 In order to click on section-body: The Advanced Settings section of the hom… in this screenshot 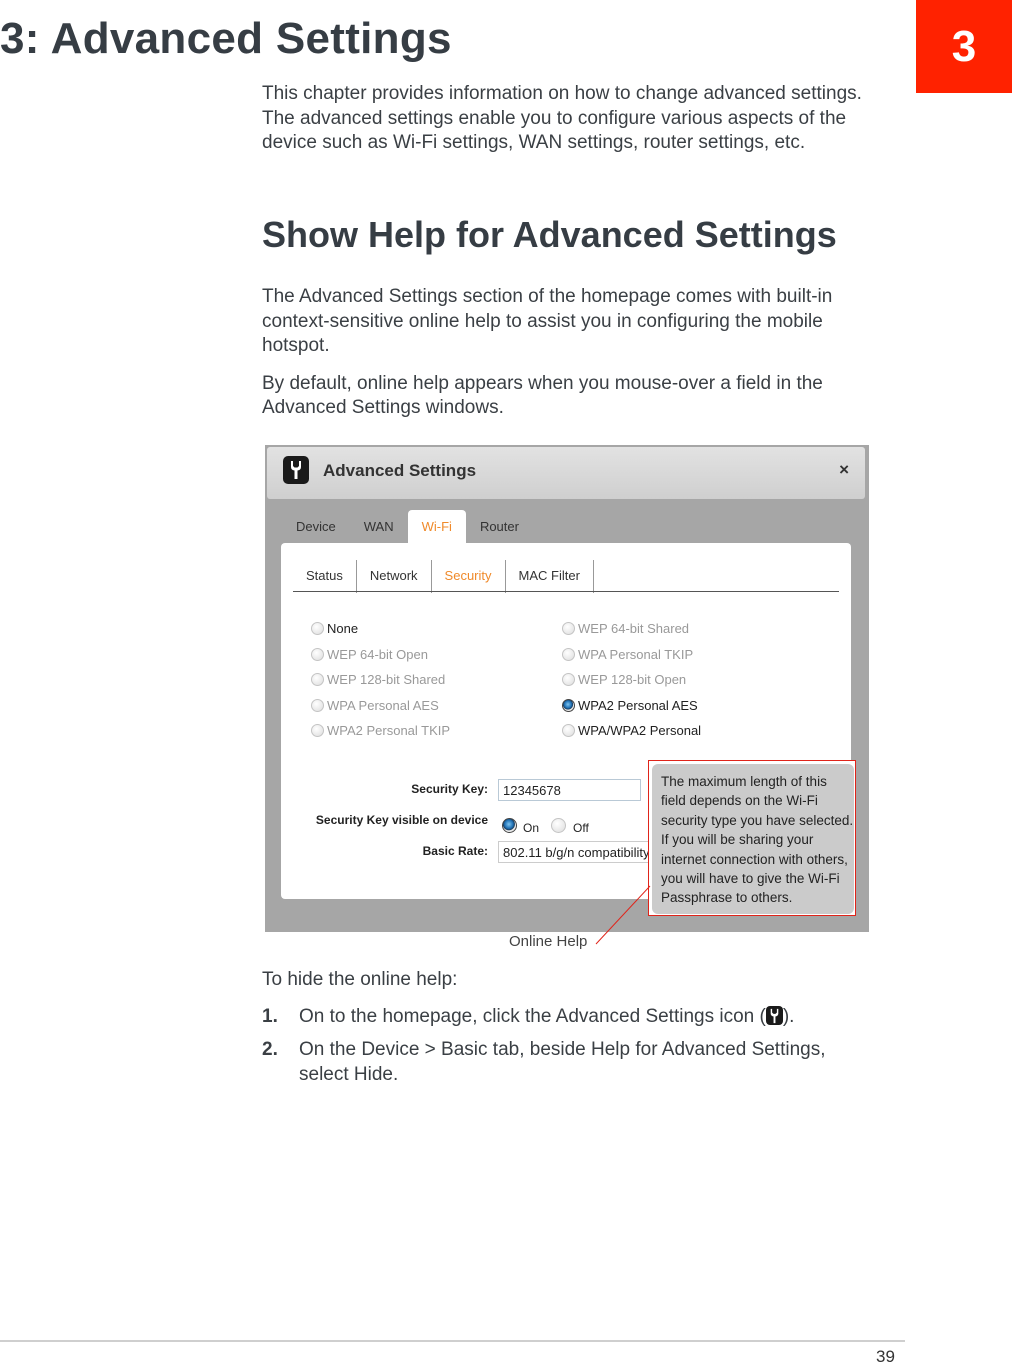, I will do `click(582, 353)`.